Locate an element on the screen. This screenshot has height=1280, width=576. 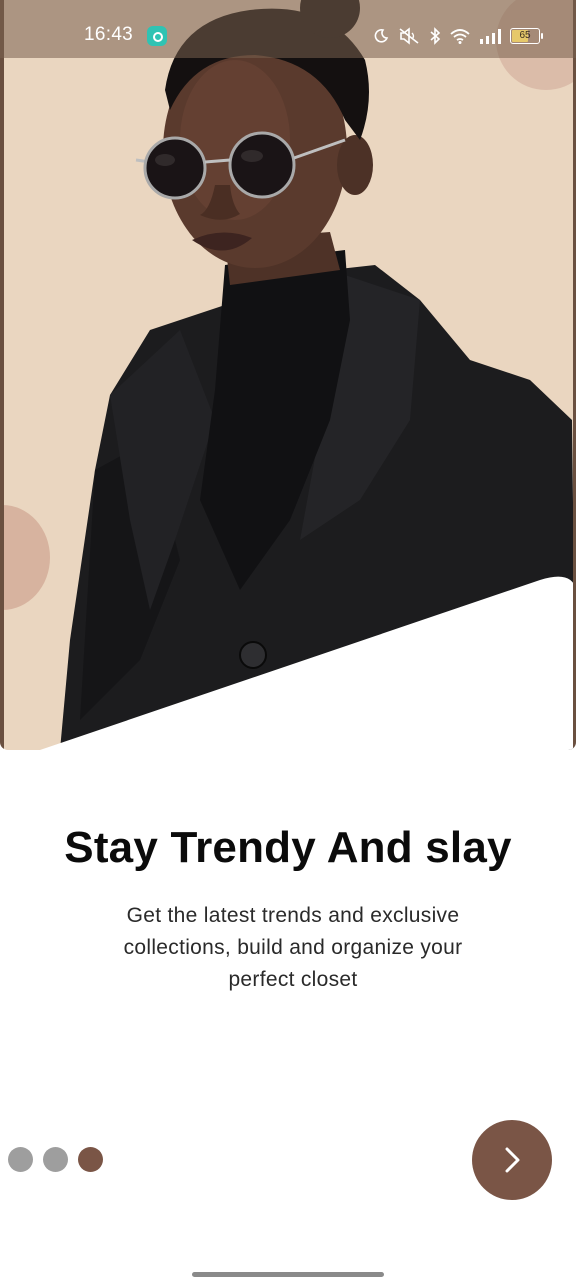
status-bar: 16:43 65 is located at coordinates (288, 36).